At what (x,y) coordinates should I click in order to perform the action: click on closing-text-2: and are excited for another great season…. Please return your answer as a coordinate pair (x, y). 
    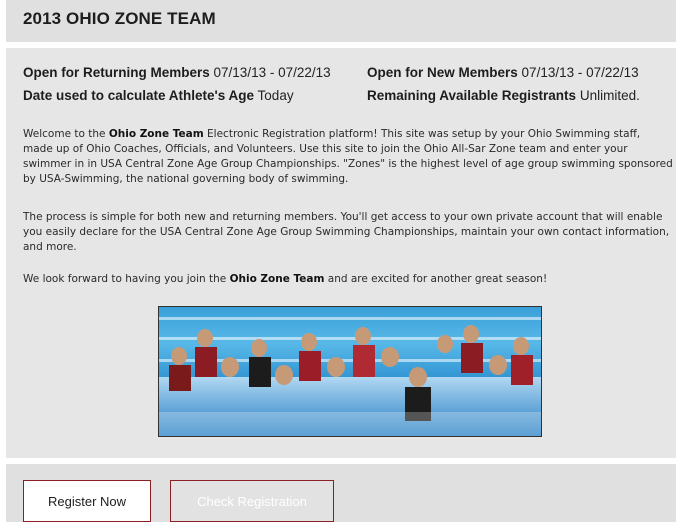
    Looking at the image, I should click on (436, 279).